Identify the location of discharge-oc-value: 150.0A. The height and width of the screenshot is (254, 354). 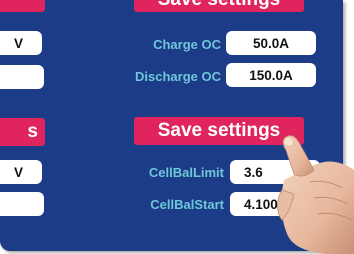
(271, 75).